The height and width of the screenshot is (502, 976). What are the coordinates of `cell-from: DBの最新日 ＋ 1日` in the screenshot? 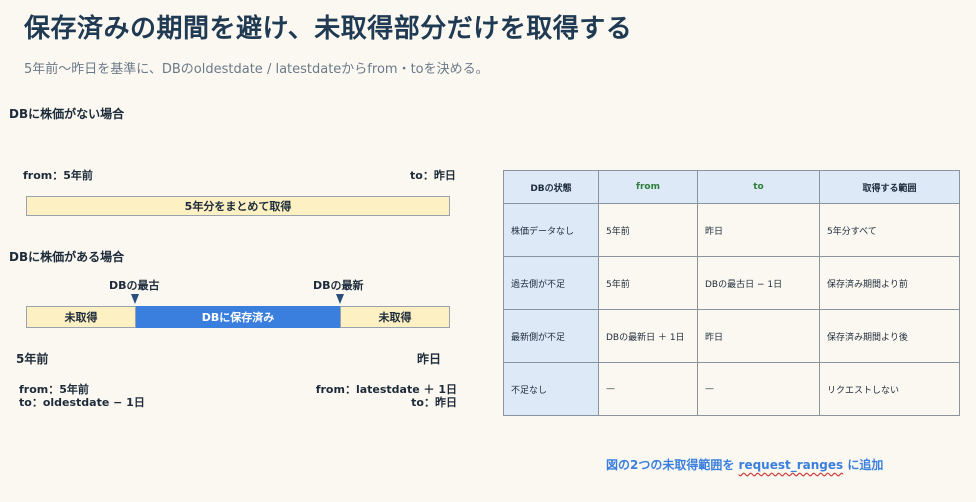 It's located at (648, 336).